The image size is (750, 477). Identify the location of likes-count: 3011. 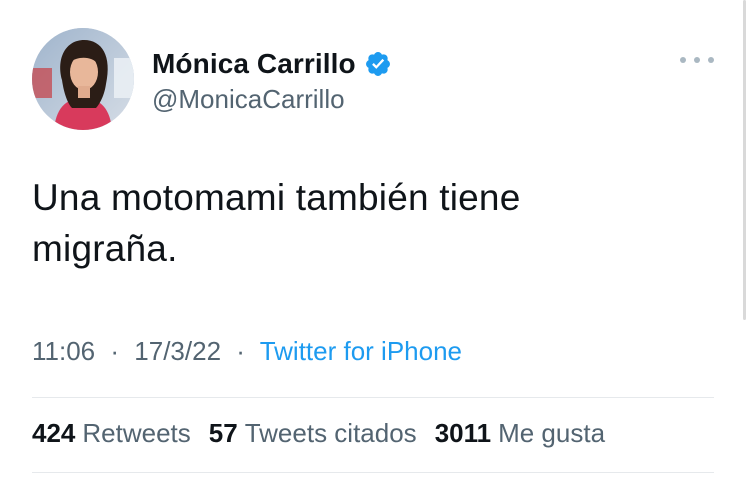
(463, 433).